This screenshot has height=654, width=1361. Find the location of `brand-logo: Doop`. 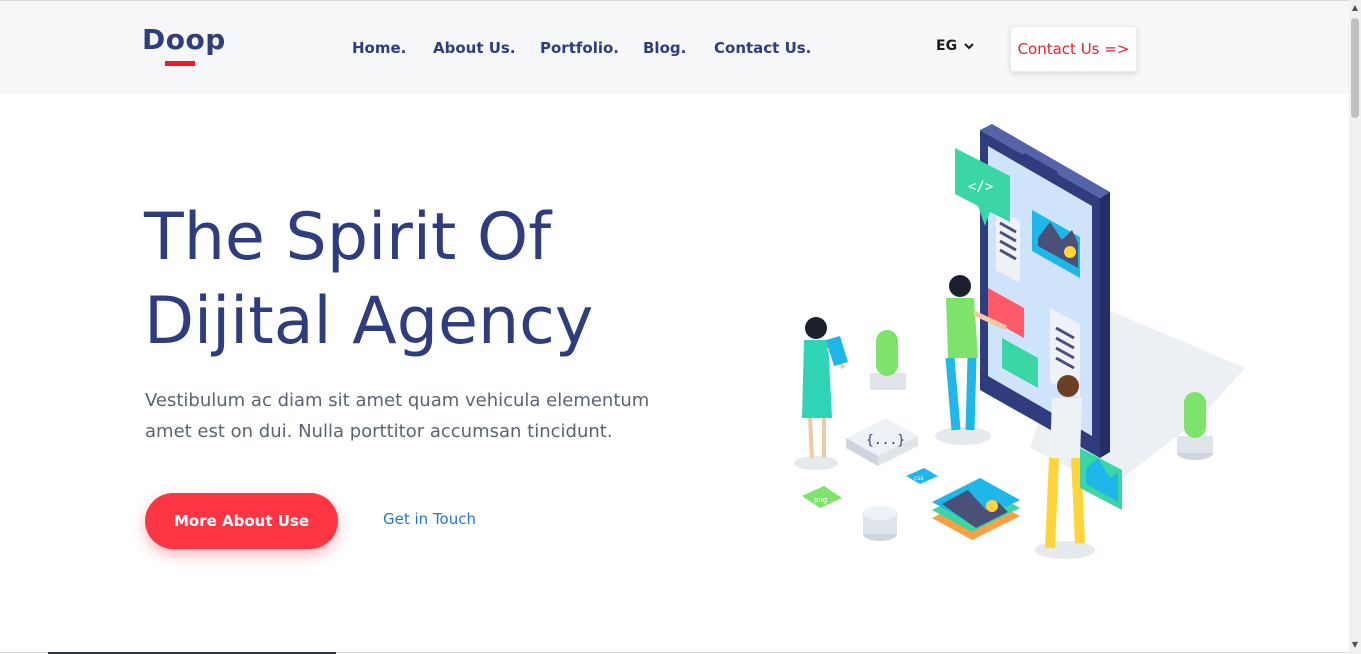

brand-logo: Doop is located at coordinates (184, 39).